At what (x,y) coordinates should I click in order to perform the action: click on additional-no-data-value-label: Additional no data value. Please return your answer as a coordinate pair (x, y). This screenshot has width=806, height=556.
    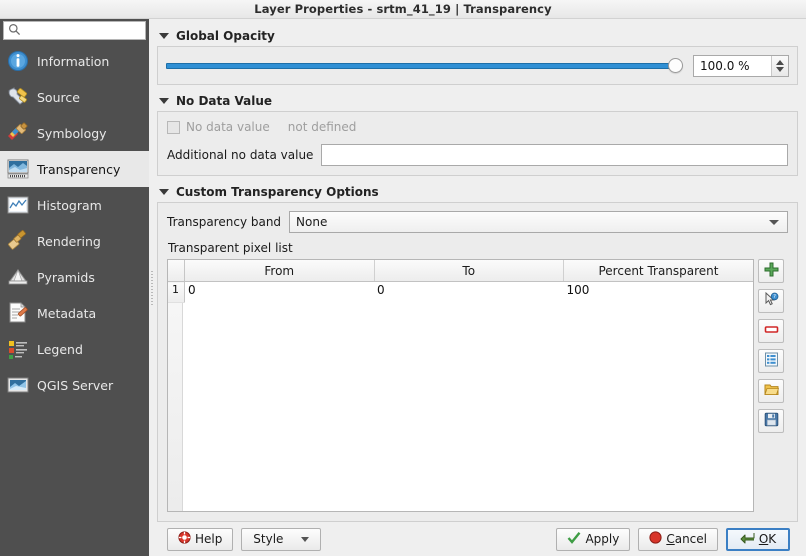
    Looking at the image, I should click on (240, 155).